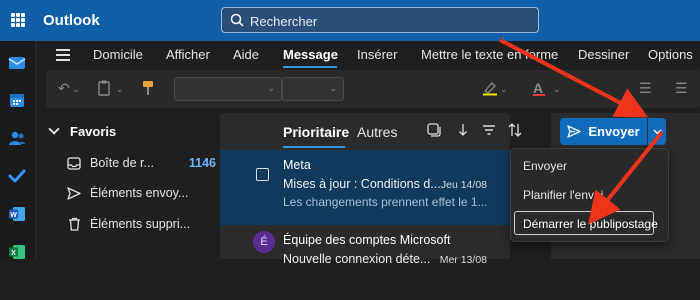  I want to click on send-button: Envoyer, so click(603, 131).